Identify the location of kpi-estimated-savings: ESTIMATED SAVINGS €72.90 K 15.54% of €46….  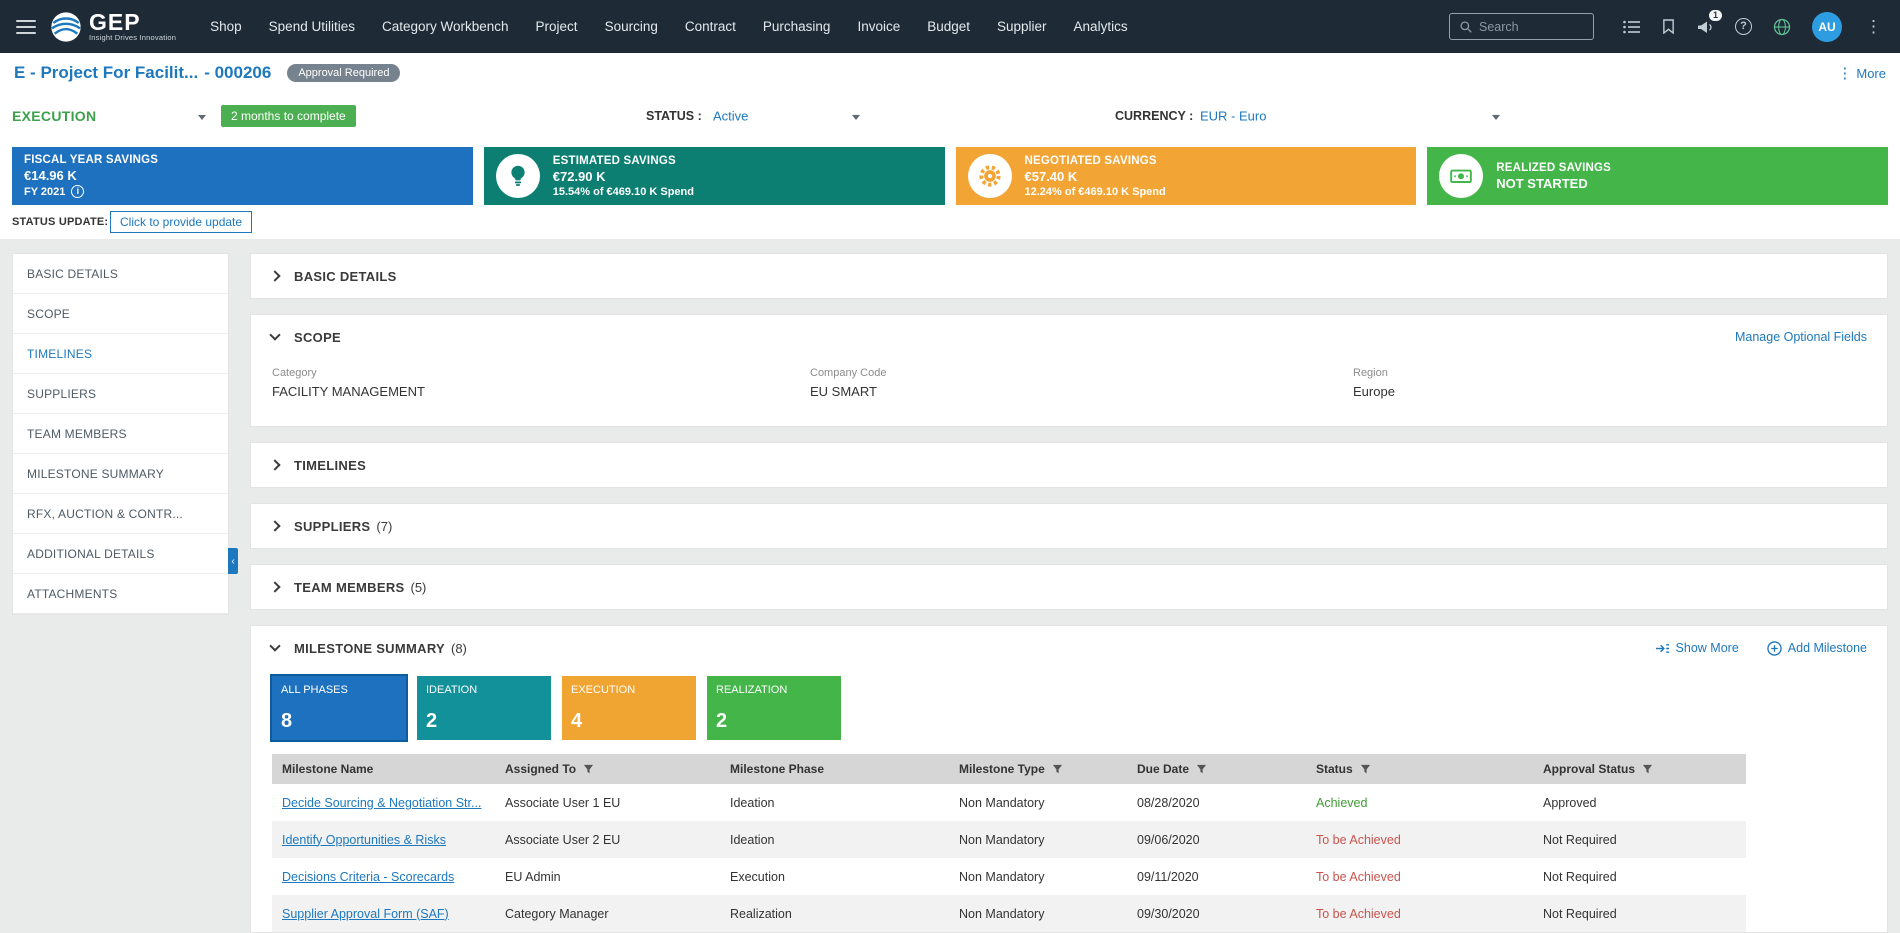
(714, 176).